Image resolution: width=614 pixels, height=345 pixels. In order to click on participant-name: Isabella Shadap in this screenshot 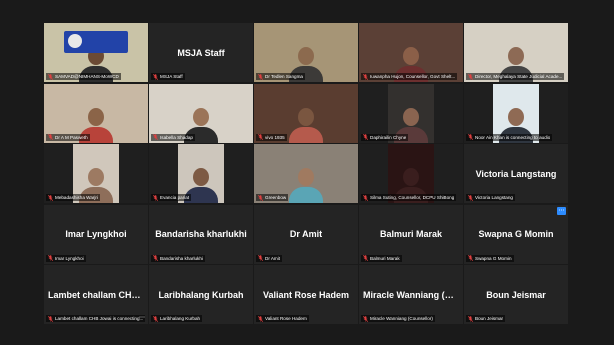, I will do `click(176, 137)`.